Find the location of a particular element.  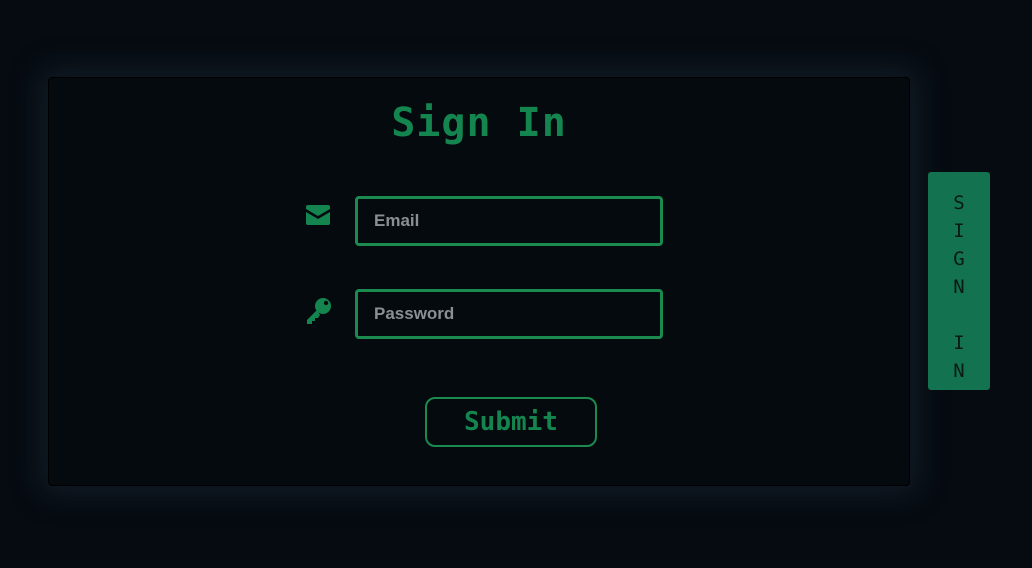

email-field is located at coordinates (509, 221).